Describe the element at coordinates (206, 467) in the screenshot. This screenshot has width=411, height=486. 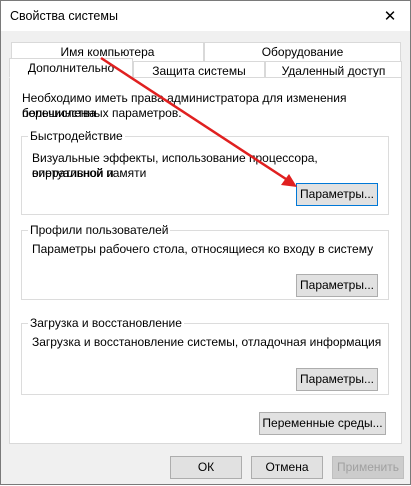
I see `ok-button: ОК` at that location.